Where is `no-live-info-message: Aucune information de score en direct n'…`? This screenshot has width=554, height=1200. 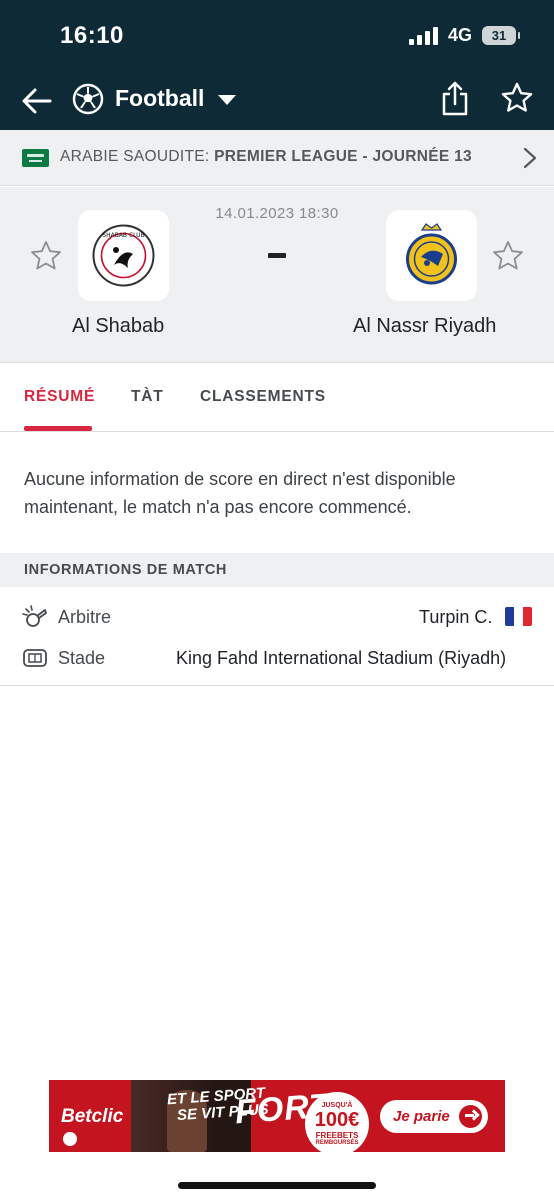
no-live-info-message: Aucune information de score en direct n'… is located at coordinates (240, 493).